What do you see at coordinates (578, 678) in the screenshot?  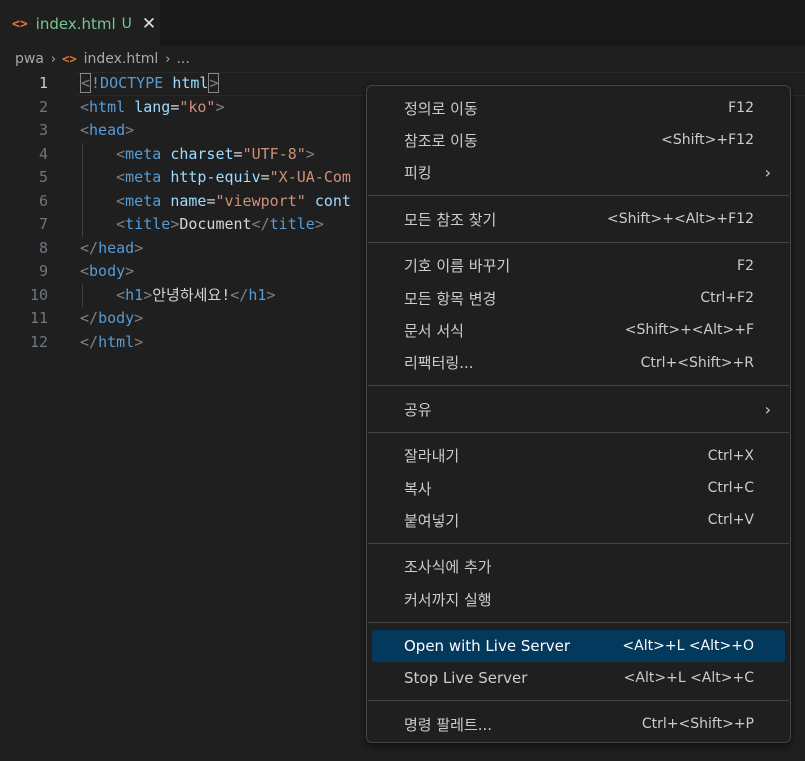 I see `menu-item: Stop Live Server <Alt>+L <Alt>+C` at bounding box center [578, 678].